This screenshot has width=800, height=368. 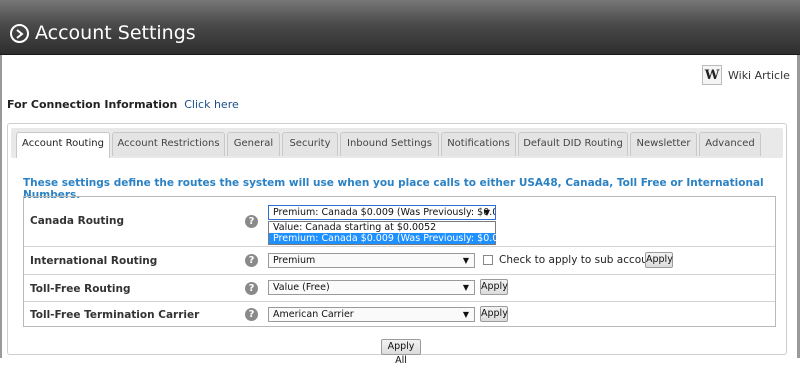 I want to click on tab-advanced: Advanced, so click(x=730, y=144).